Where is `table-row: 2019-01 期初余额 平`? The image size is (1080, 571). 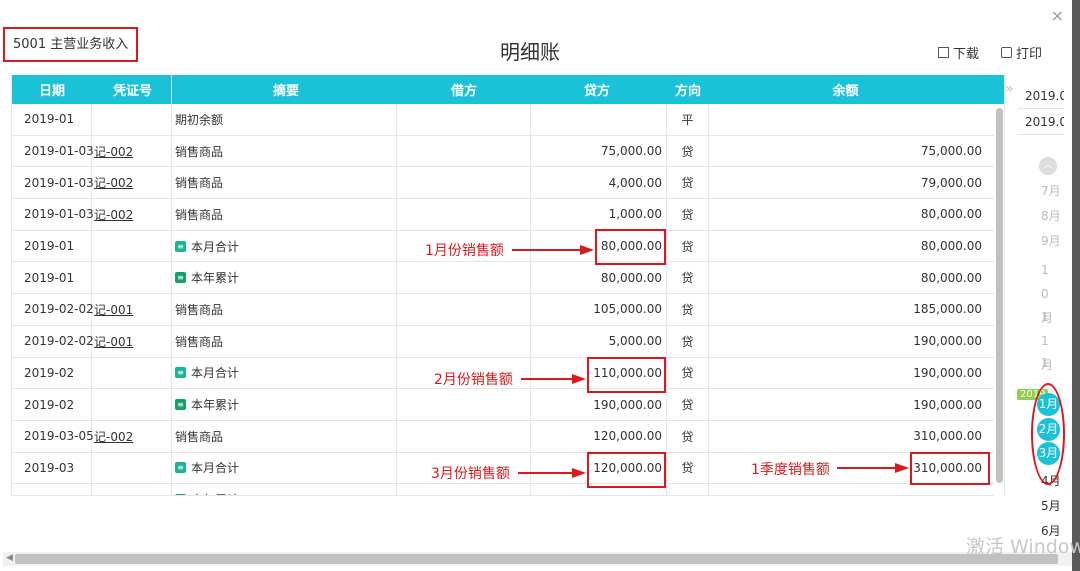 table-row: 2019-01 期初余额 平 is located at coordinates (508, 120).